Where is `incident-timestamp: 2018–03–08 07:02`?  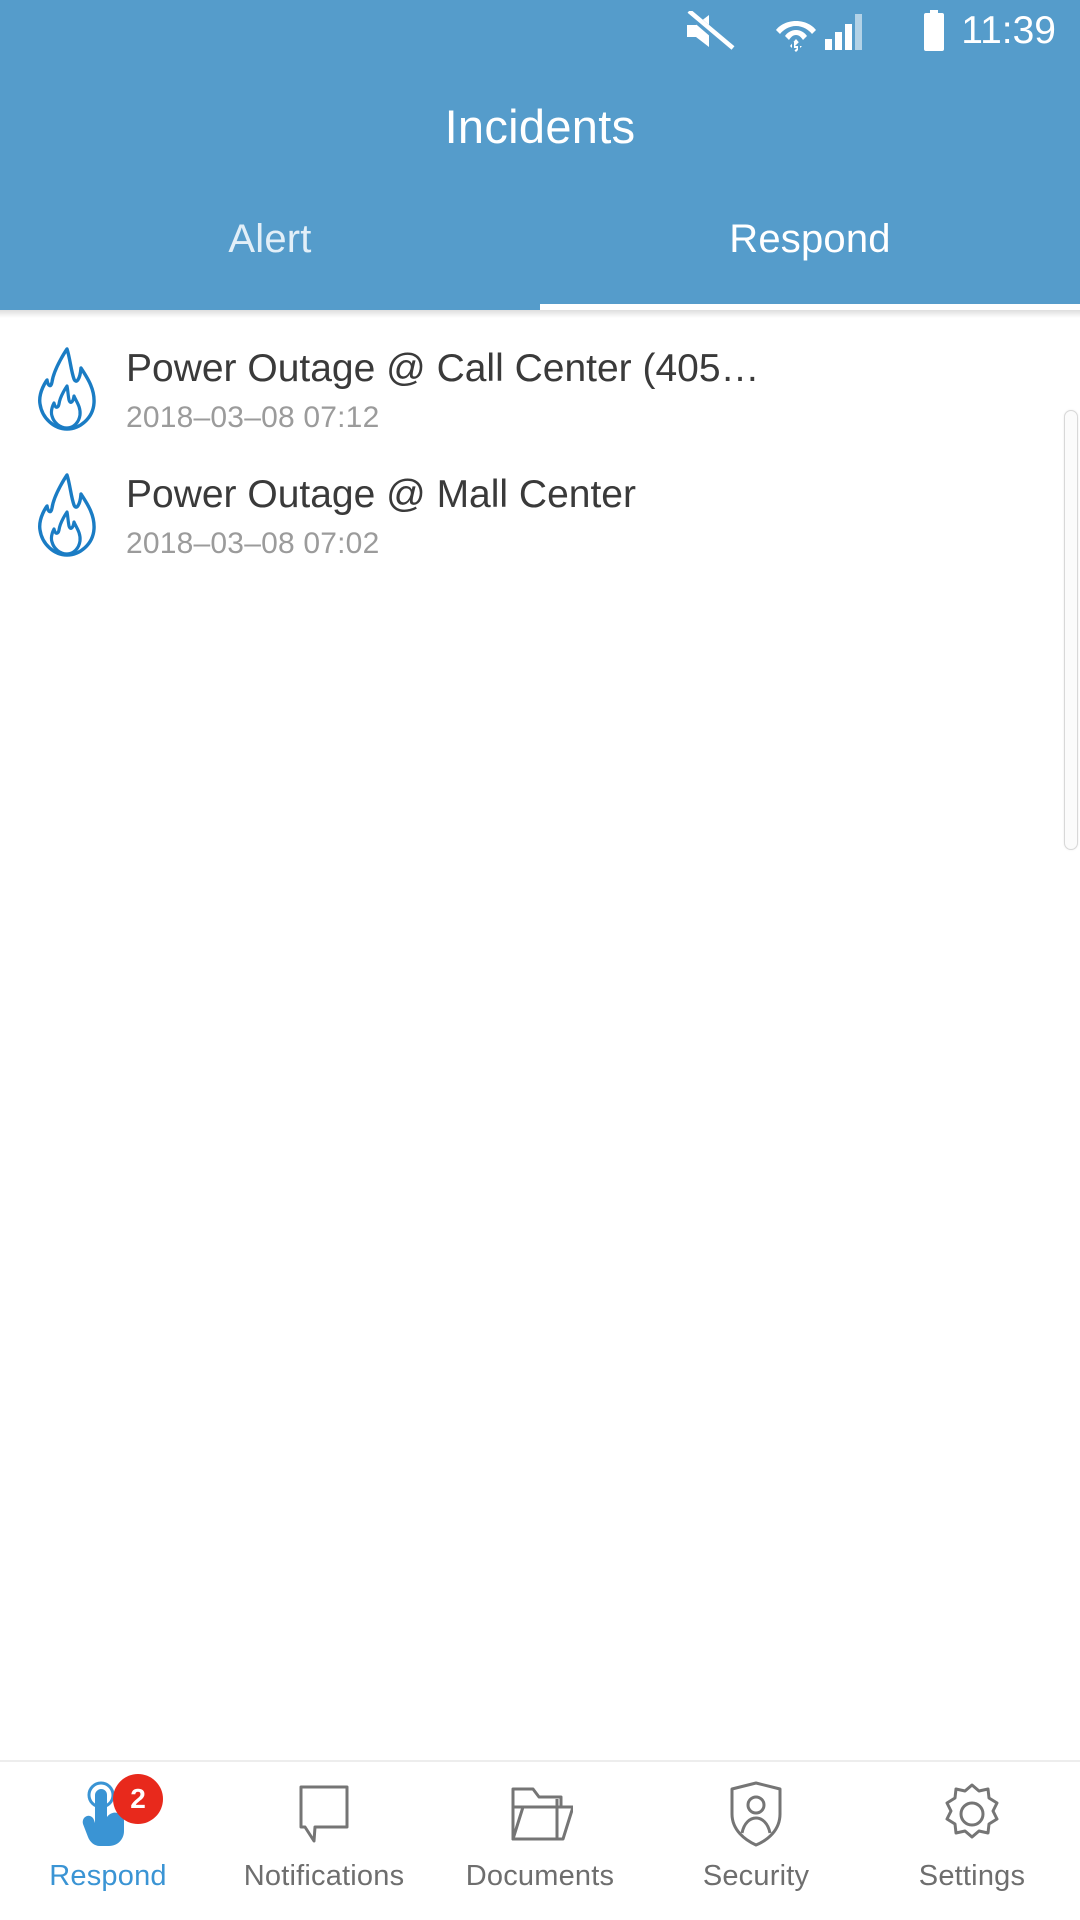
incident-timestamp: 2018–03–08 07:02 is located at coordinates (253, 543).